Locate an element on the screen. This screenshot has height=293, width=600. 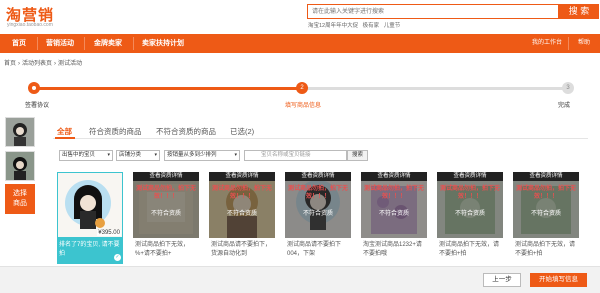
nav-item-support-plan: 卖家扶持计划 is located at coordinates (163, 43).